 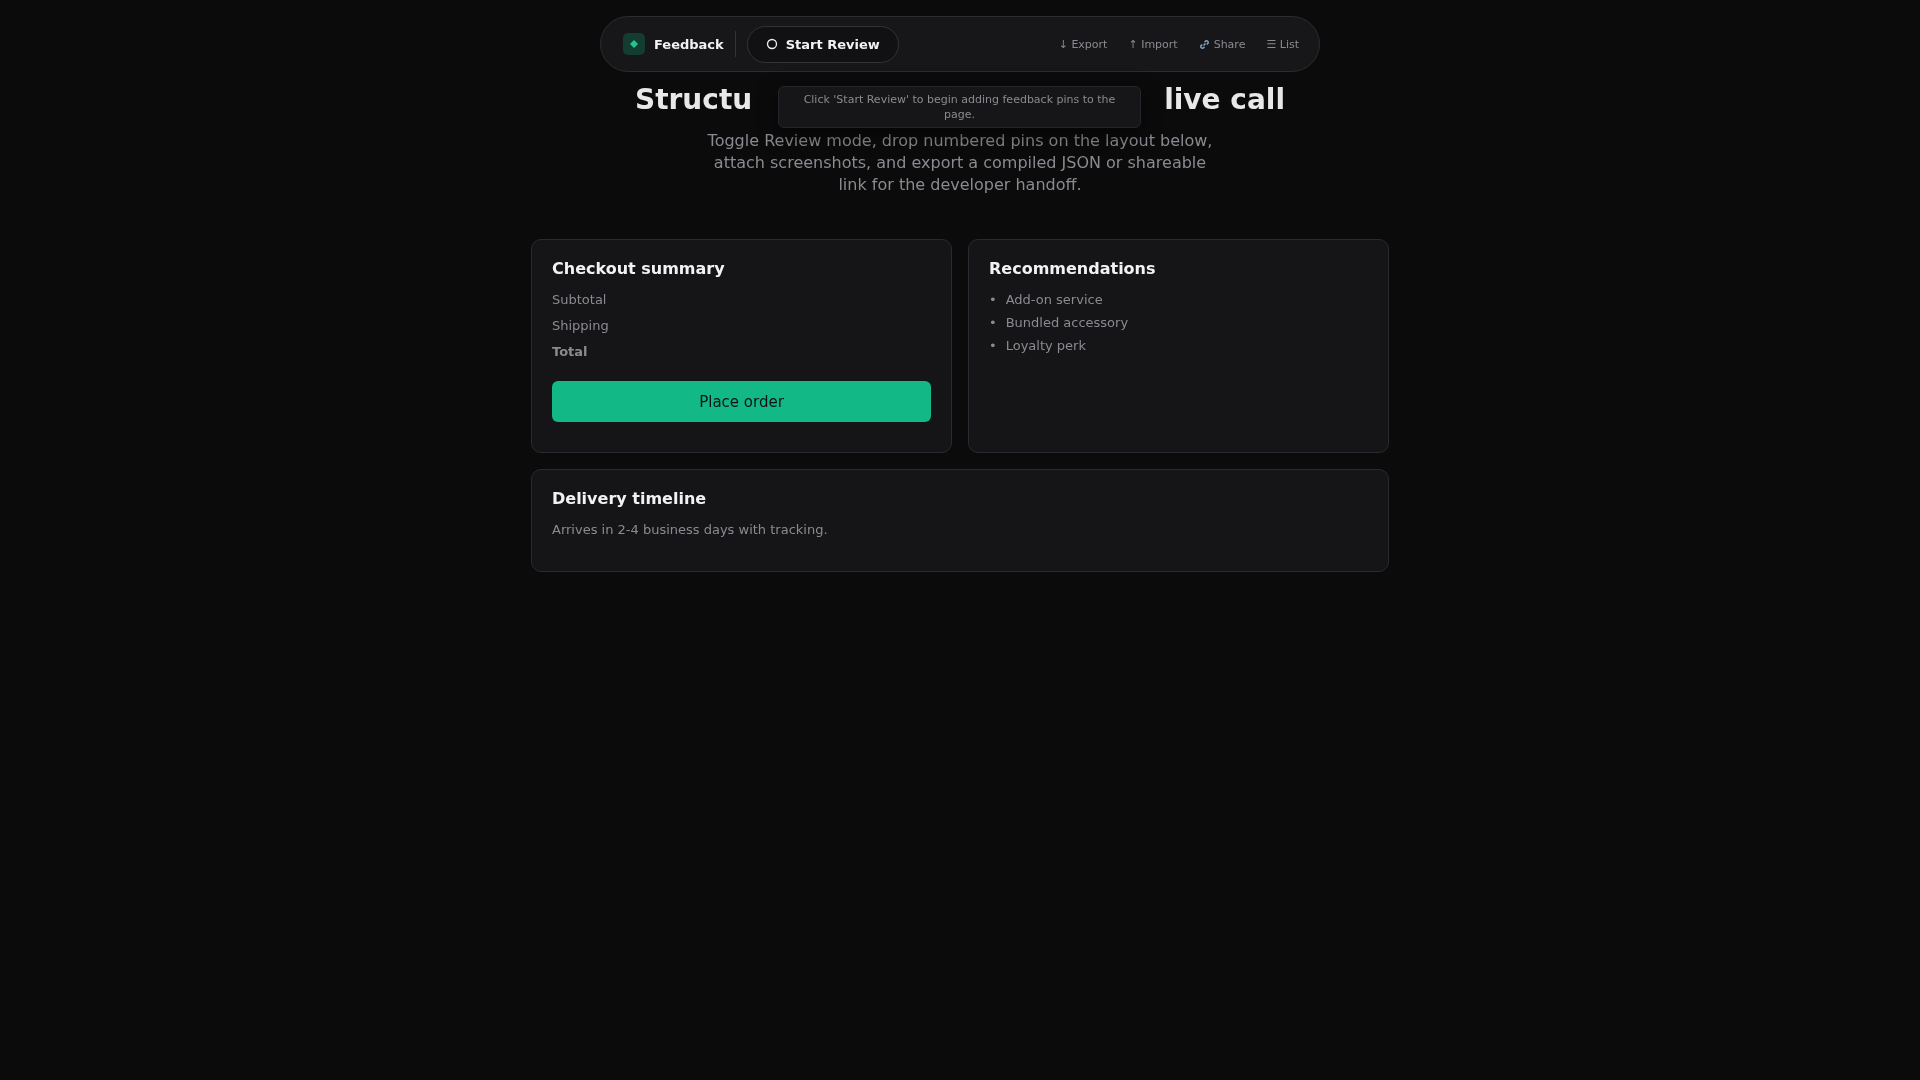 I want to click on card-title: Checkout summary, so click(x=639, y=268).